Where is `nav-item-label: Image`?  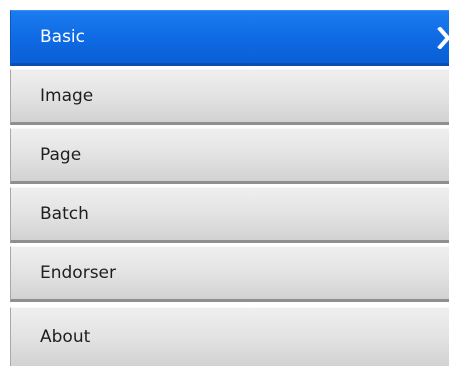 nav-item-label: Image is located at coordinates (67, 96).